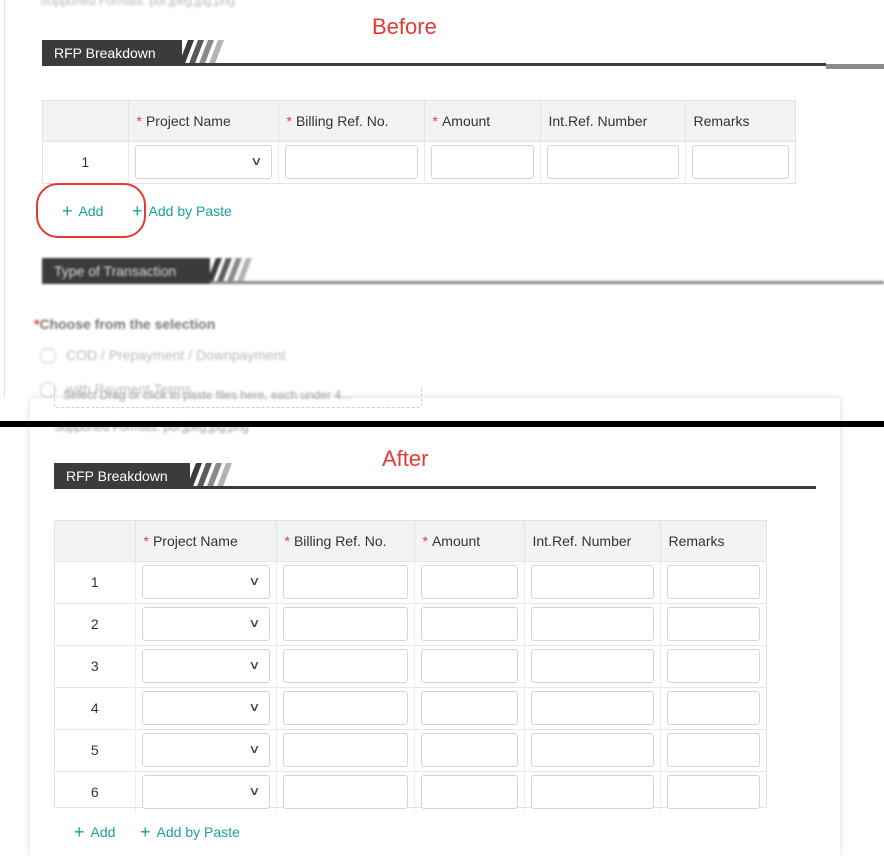  Describe the element at coordinates (855, 66) in the screenshot. I see `section-underline-end` at that location.